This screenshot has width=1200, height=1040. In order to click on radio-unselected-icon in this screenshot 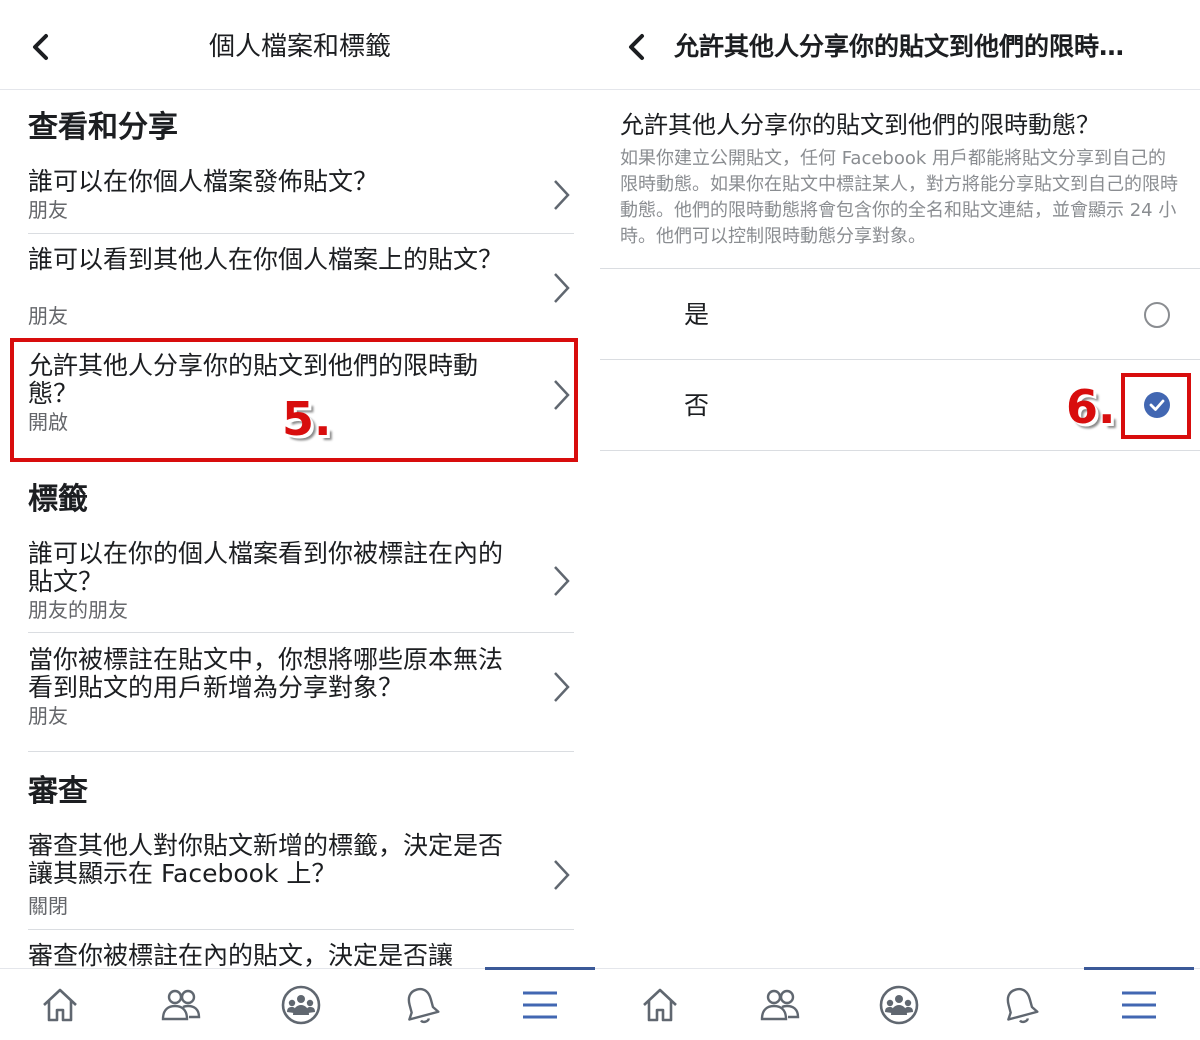, I will do `click(1157, 315)`.